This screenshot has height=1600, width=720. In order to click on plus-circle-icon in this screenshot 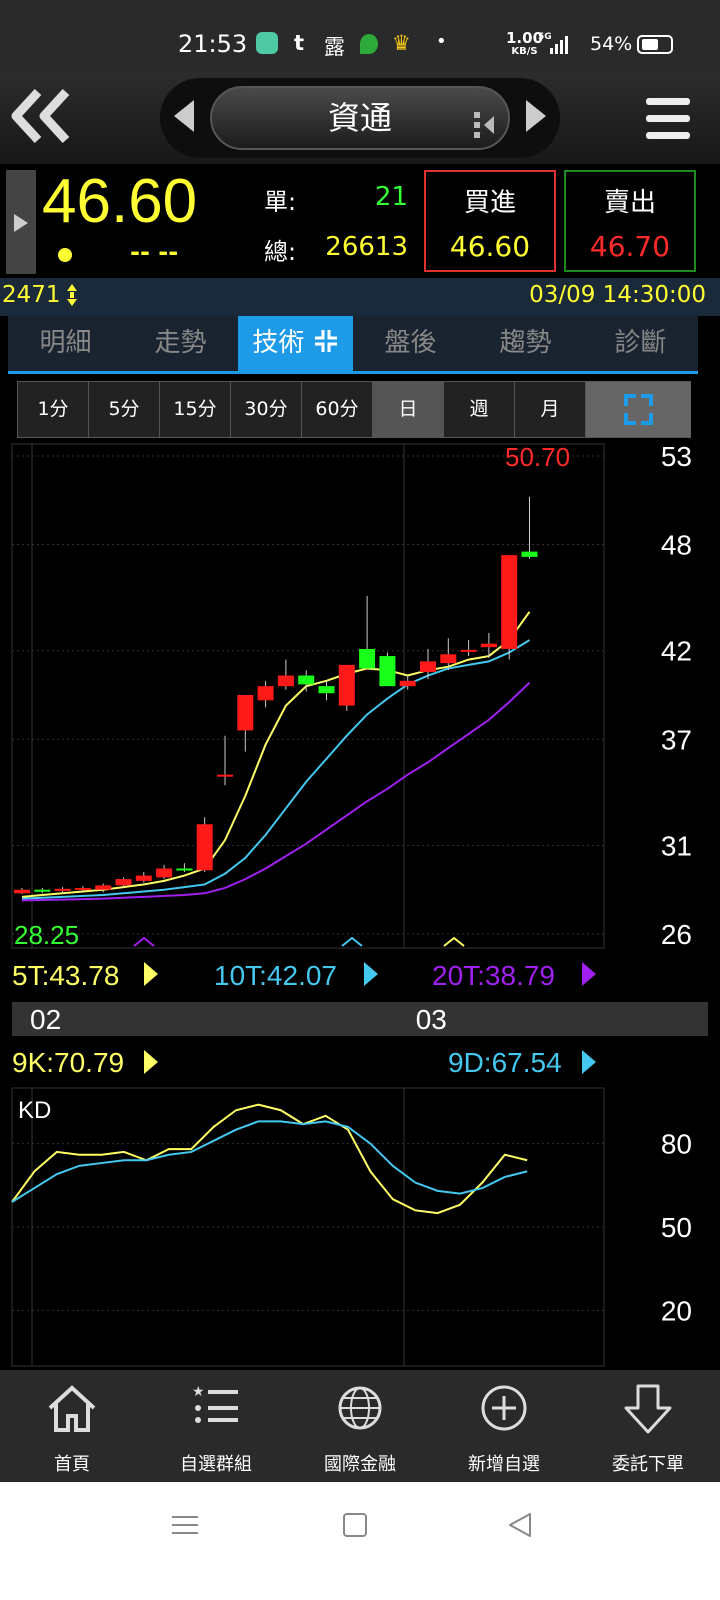, I will do `click(504, 1408)`.